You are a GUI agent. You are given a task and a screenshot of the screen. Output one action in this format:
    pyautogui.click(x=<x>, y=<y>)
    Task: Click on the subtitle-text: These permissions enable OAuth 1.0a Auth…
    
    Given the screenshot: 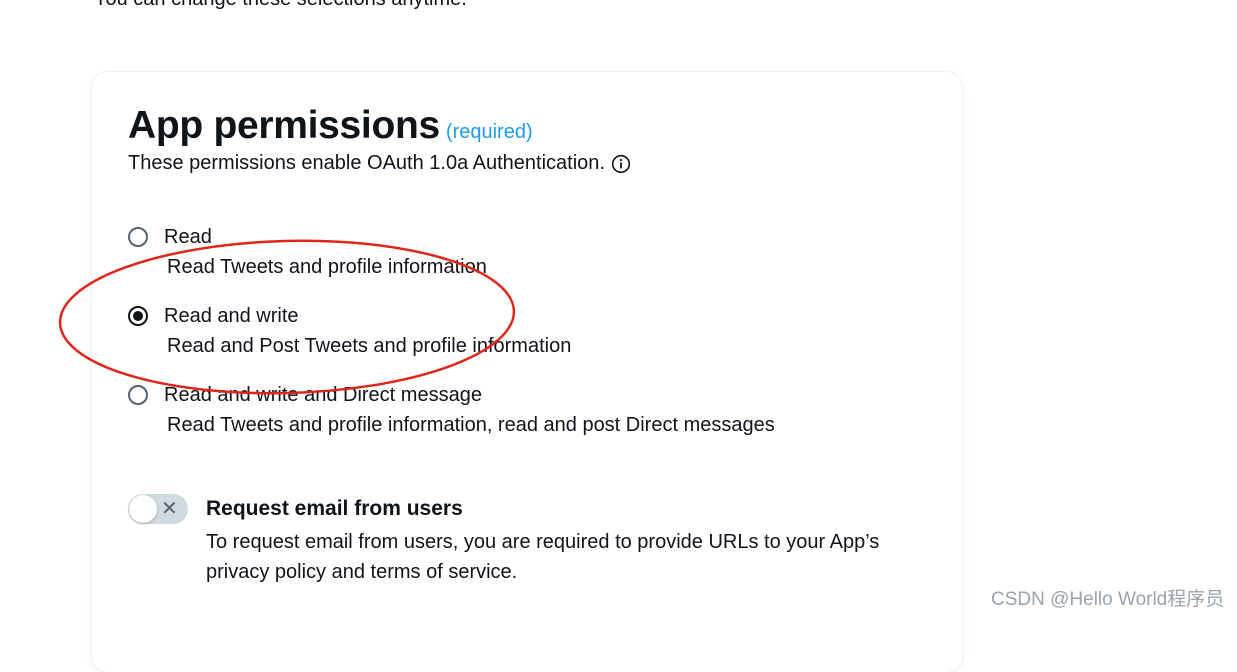 What is the action you would take?
    pyautogui.click(x=366, y=163)
    